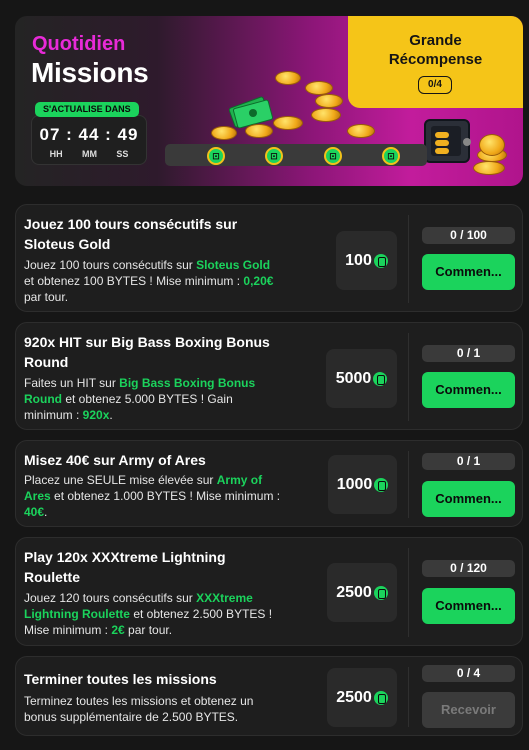  What do you see at coordinates (233, 265) in the screenshot?
I see `mission-highlight: Sloteus Gold` at bounding box center [233, 265].